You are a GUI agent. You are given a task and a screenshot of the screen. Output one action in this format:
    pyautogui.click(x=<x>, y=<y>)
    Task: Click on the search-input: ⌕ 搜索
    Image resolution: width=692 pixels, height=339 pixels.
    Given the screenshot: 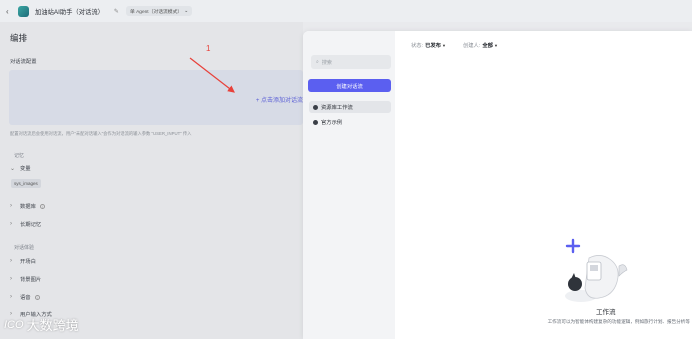 What is the action you would take?
    pyautogui.click(x=351, y=62)
    